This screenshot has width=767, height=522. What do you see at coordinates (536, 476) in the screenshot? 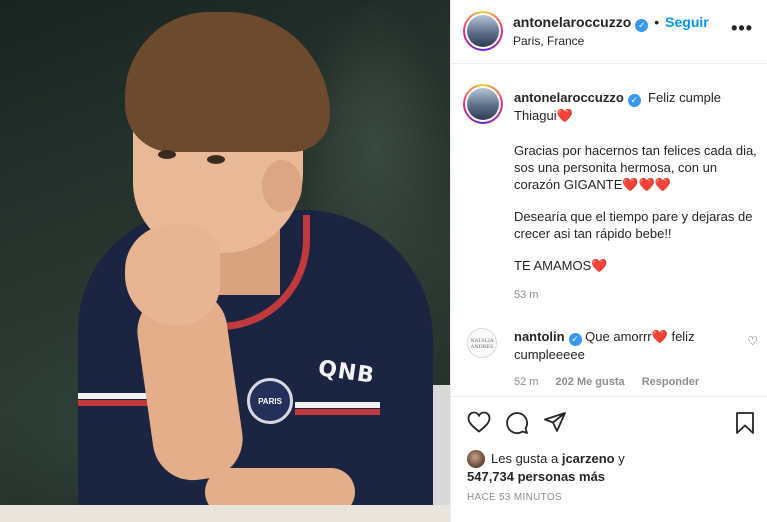
I see `likes-count: 547,734 personas más` at bounding box center [536, 476].